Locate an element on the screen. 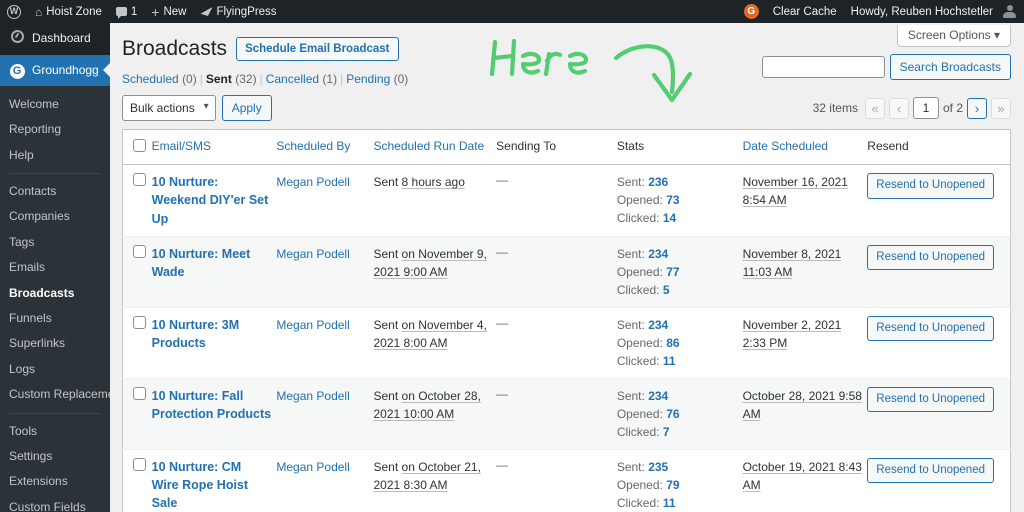 This screenshot has height=512, width=1024. new-content-menu: + New is located at coordinates (168, 11).